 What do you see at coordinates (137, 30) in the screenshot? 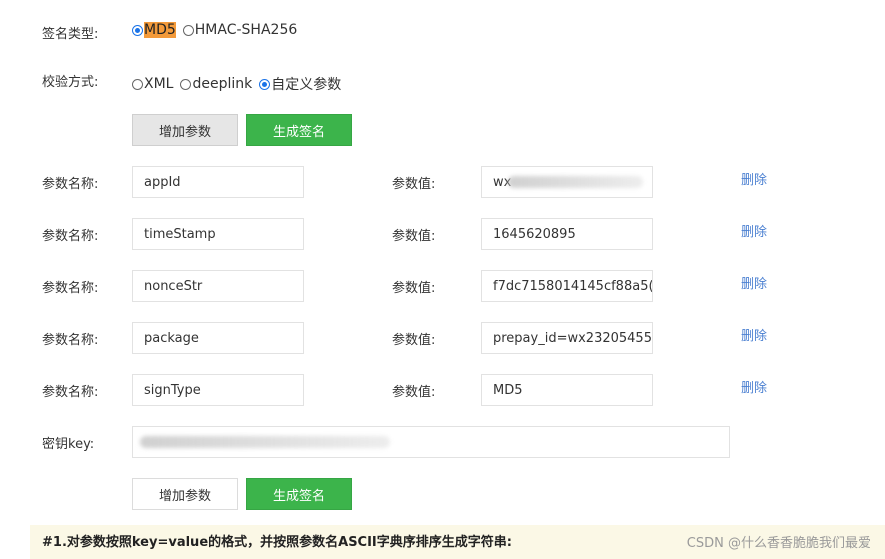
I see `radio-md5` at bounding box center [137, 30].